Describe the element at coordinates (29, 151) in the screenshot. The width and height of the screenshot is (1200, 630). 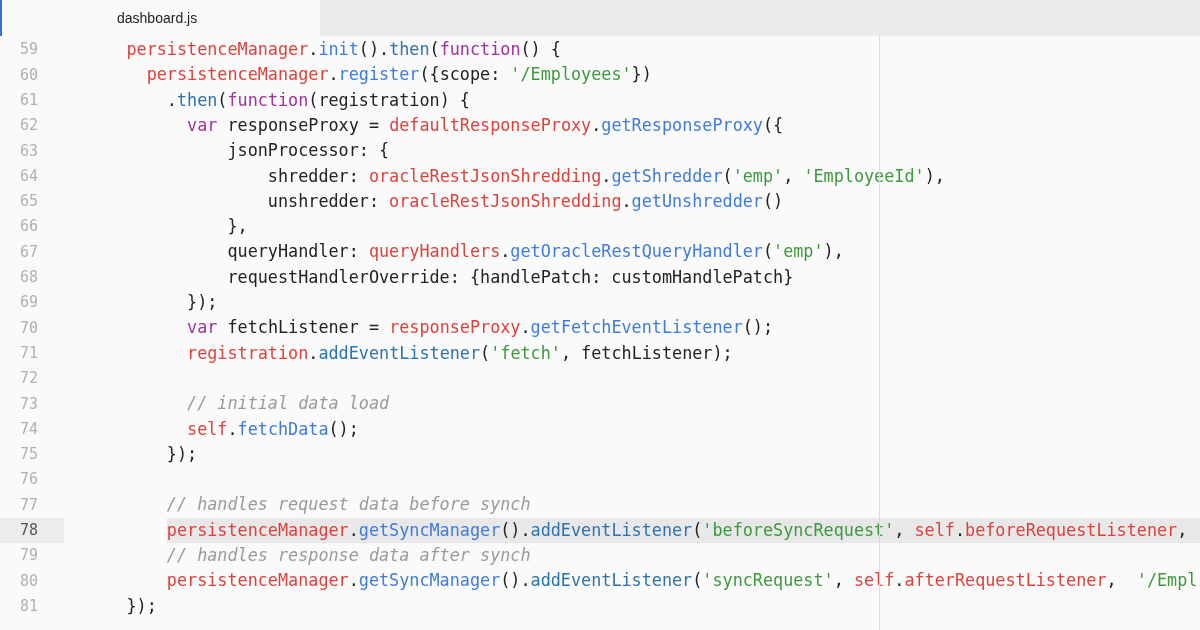
I see `line-number: 63` at that location.